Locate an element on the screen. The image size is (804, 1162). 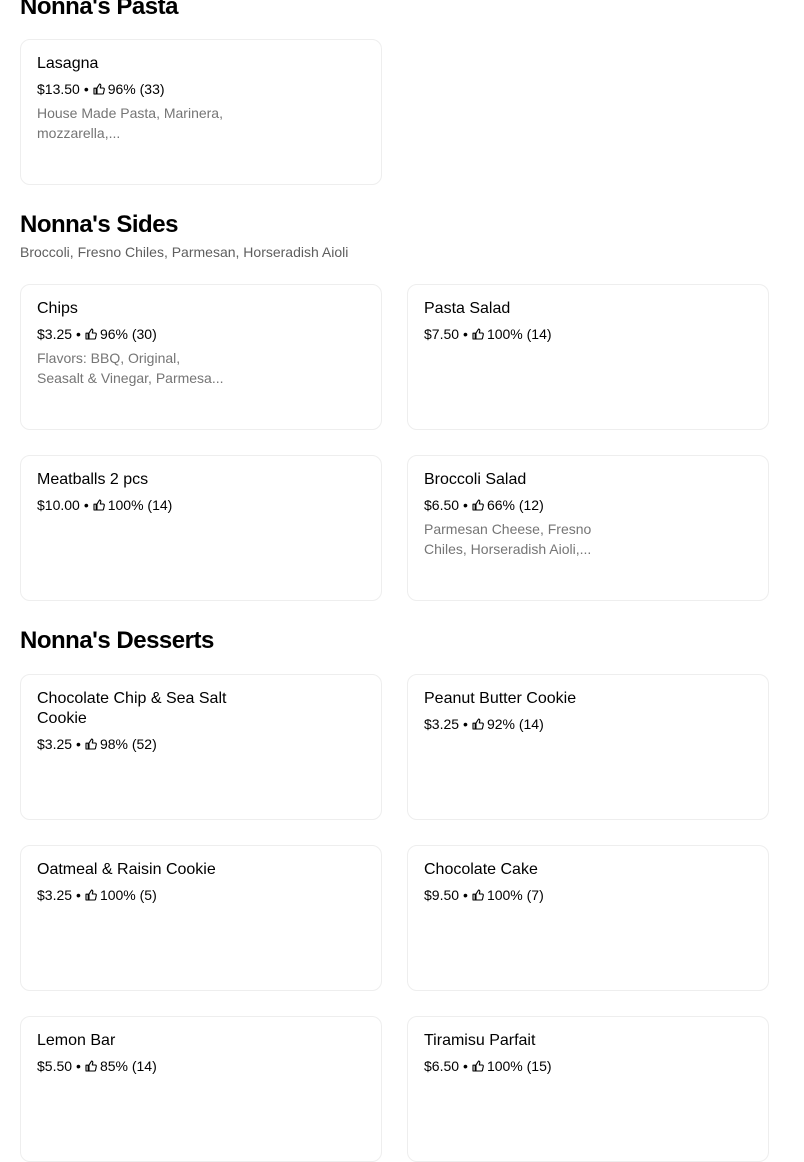
item-rating: 100% (5) is located at coordinates (128, 895).